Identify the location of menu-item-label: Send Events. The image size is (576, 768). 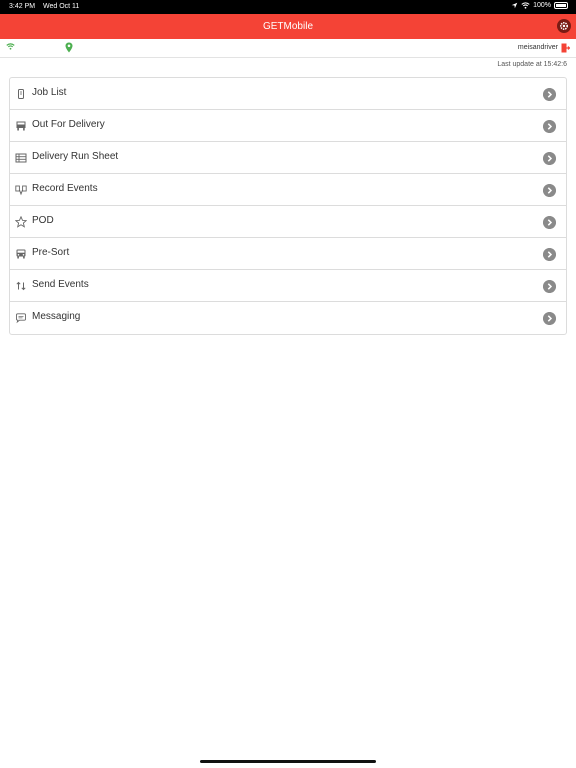
(60, 284).